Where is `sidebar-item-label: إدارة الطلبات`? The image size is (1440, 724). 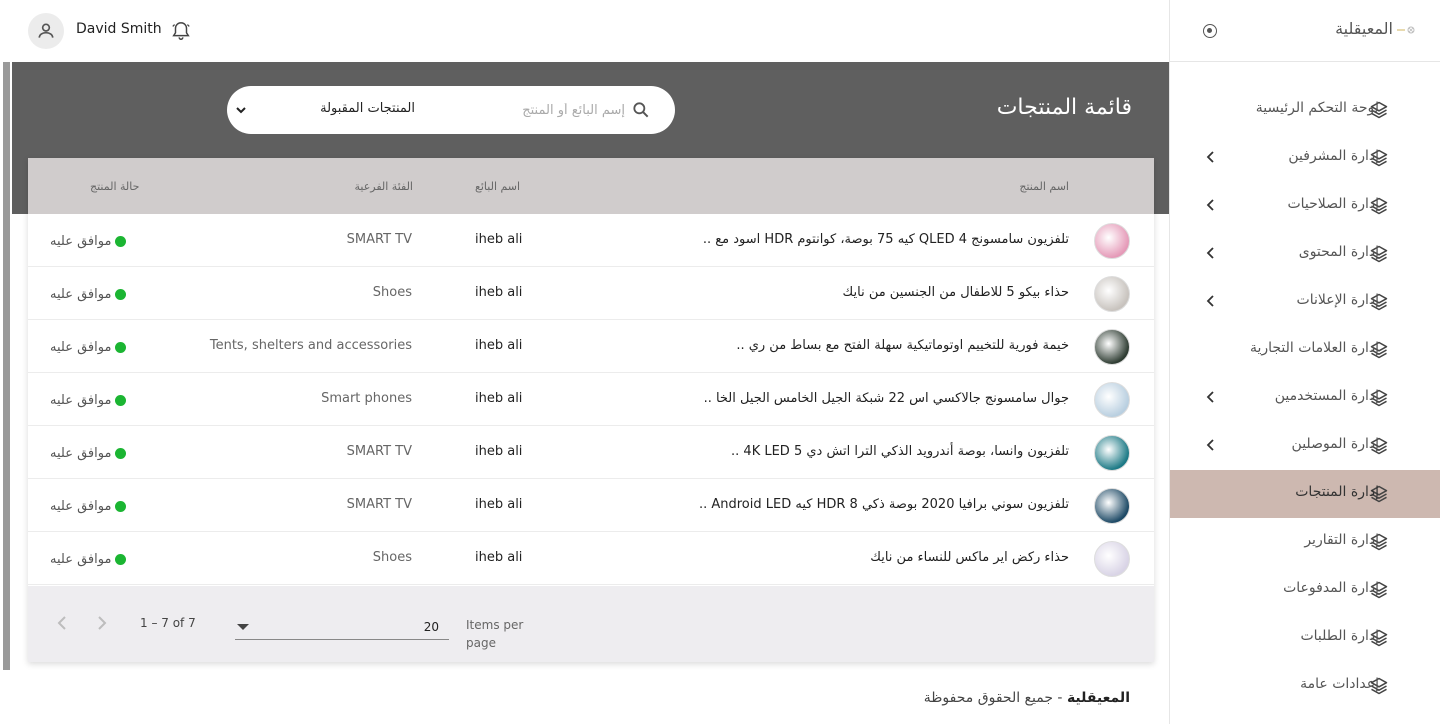
sidebar-item-label: إدارة الطلبات is located at coordinates (1339, 636).